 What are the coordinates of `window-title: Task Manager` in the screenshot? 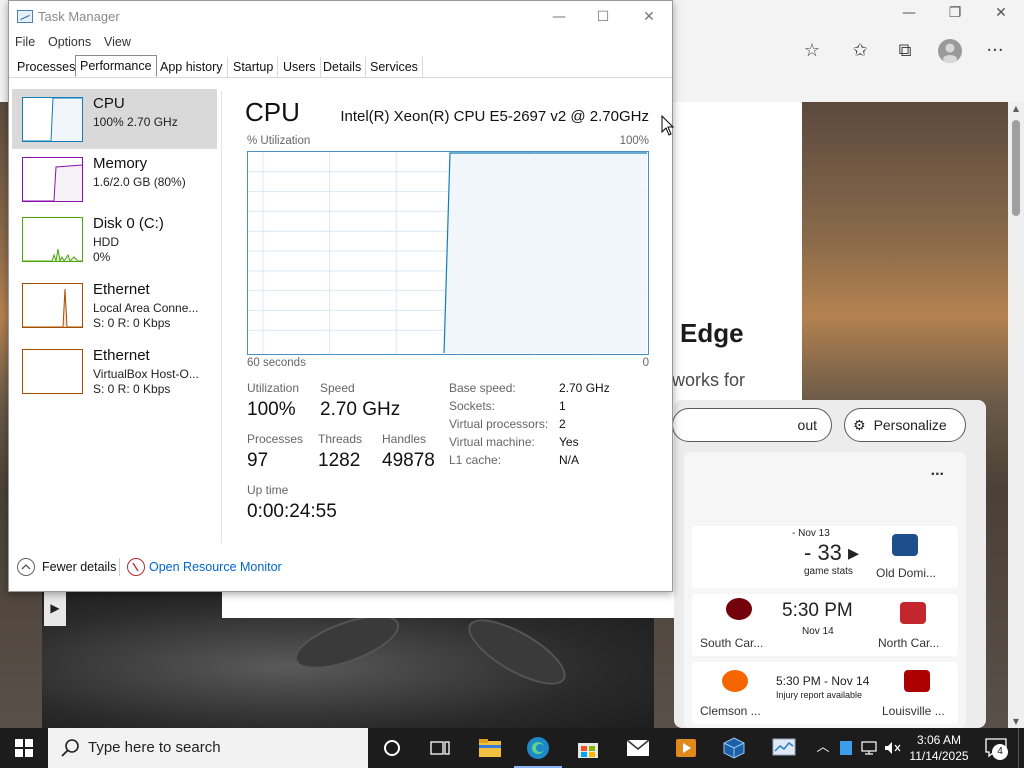 It's located at (79, 16).